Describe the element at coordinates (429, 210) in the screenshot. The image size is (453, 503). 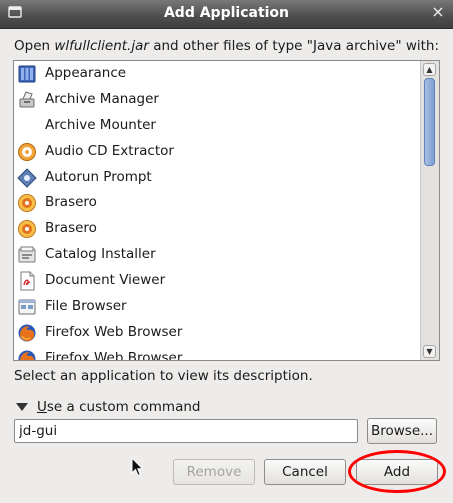
I see `list-scrollbar: ▲ ▼` at that location.